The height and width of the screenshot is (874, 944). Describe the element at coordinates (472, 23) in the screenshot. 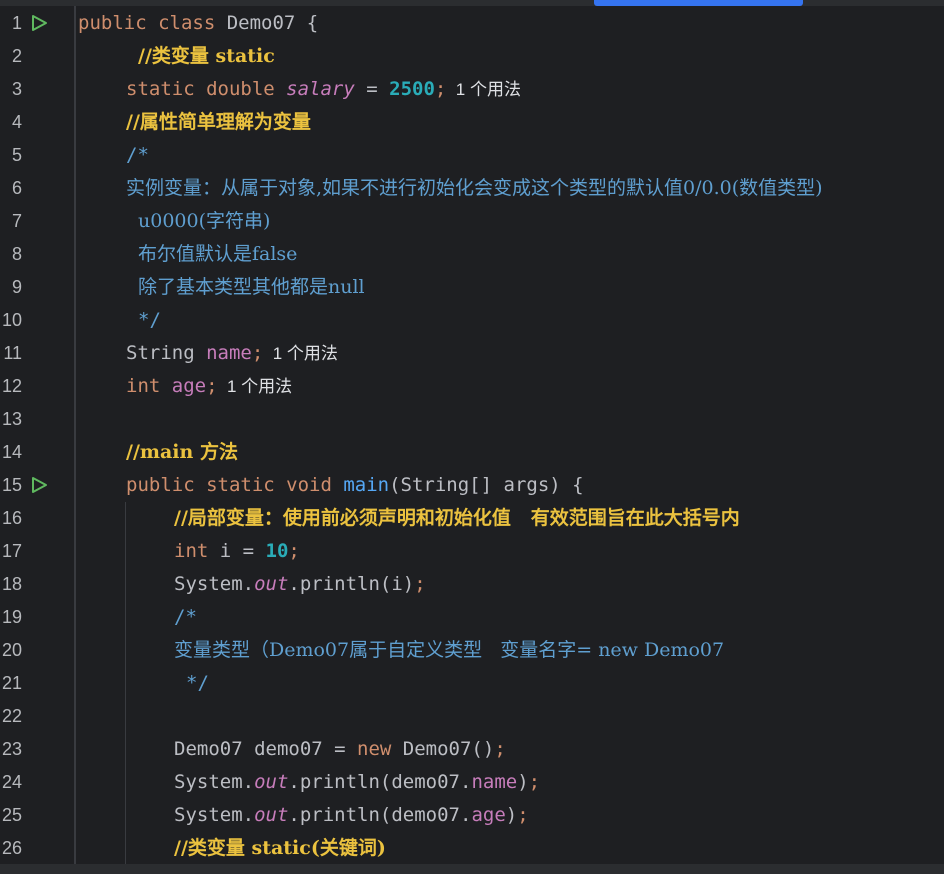

I see `code-line: 1 public class Demo07 {` at that location.